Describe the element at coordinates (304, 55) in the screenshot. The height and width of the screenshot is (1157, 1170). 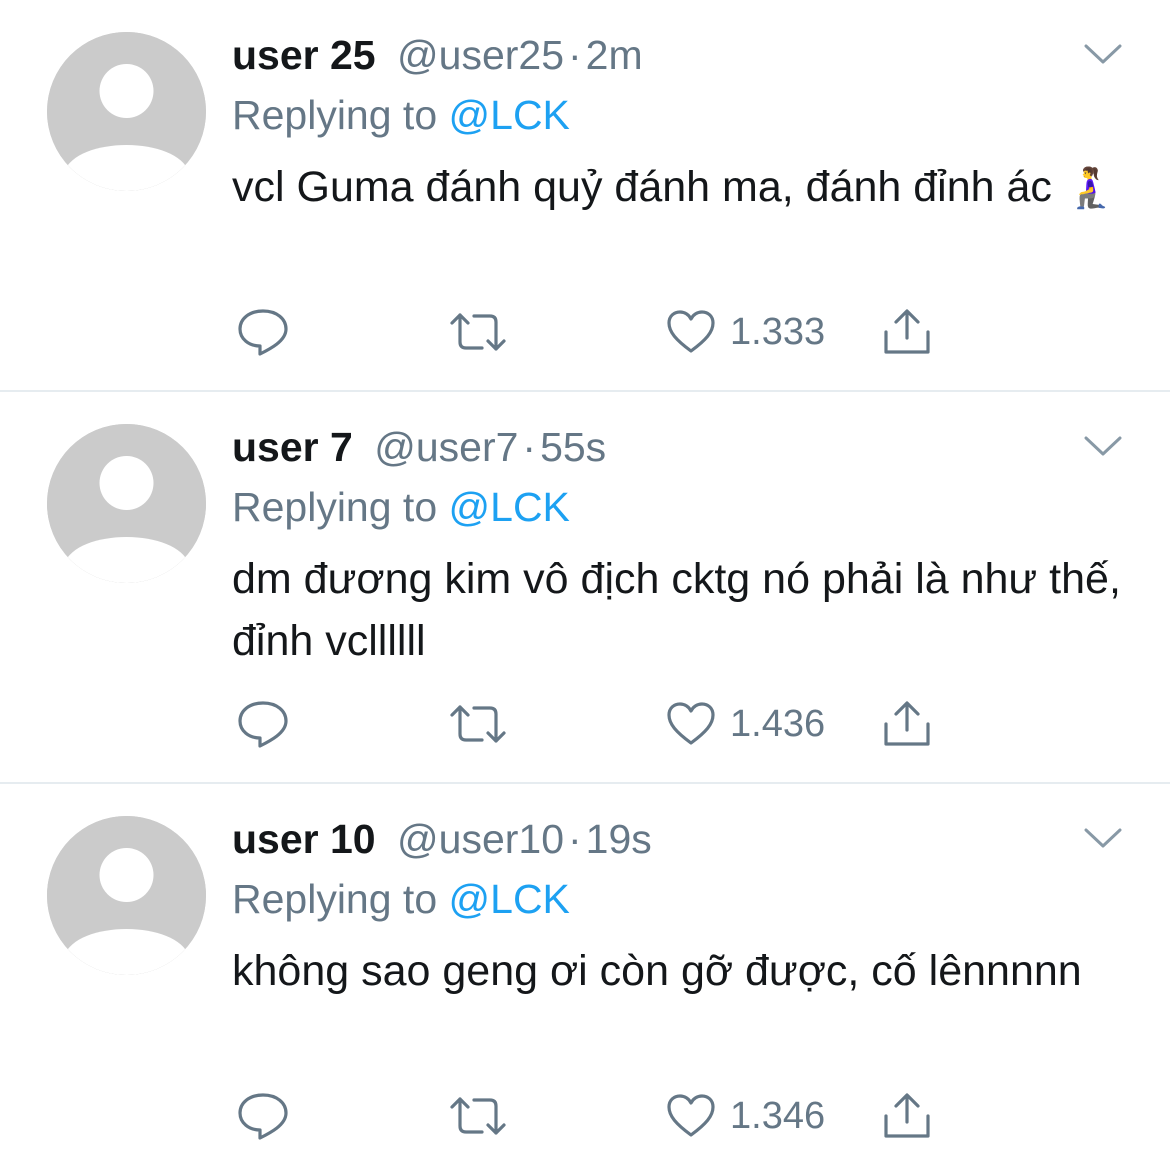
I see `display-name: user 25` at that location.